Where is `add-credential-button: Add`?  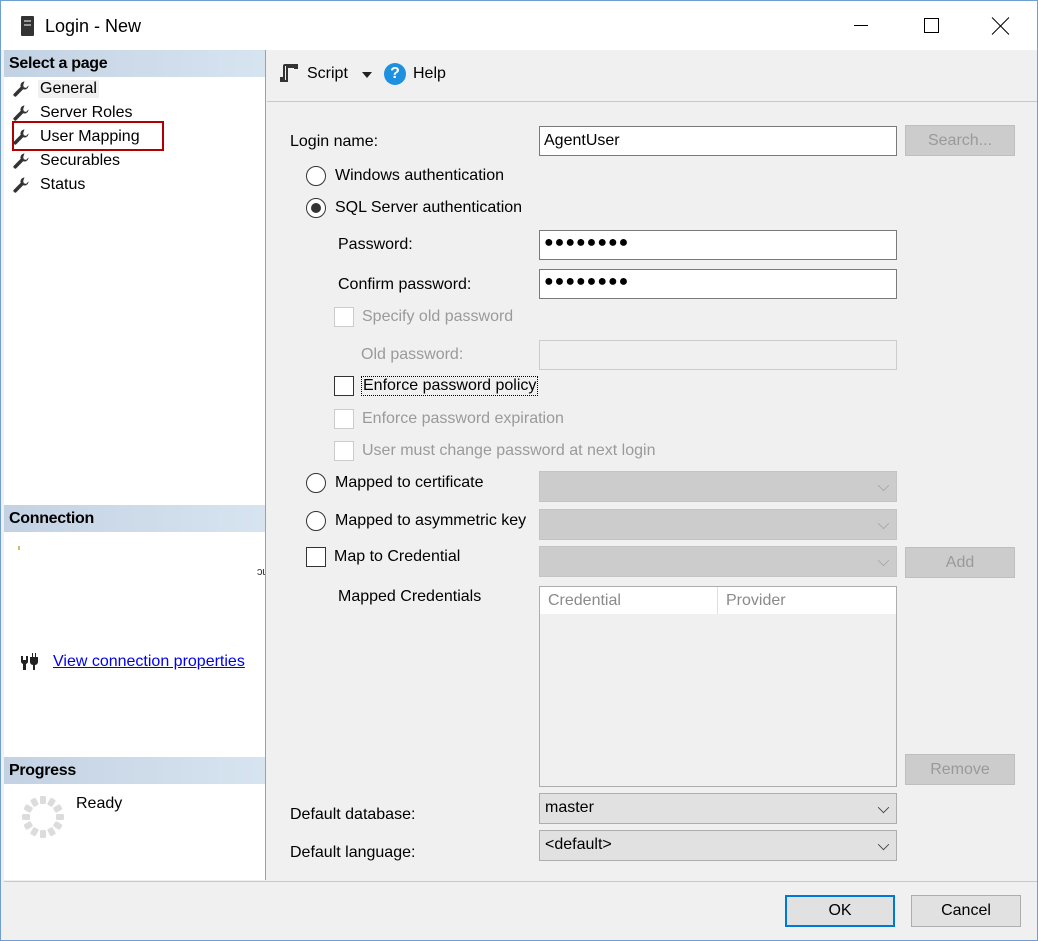 add-credential-button: Add is located at coordinates (960, 562).